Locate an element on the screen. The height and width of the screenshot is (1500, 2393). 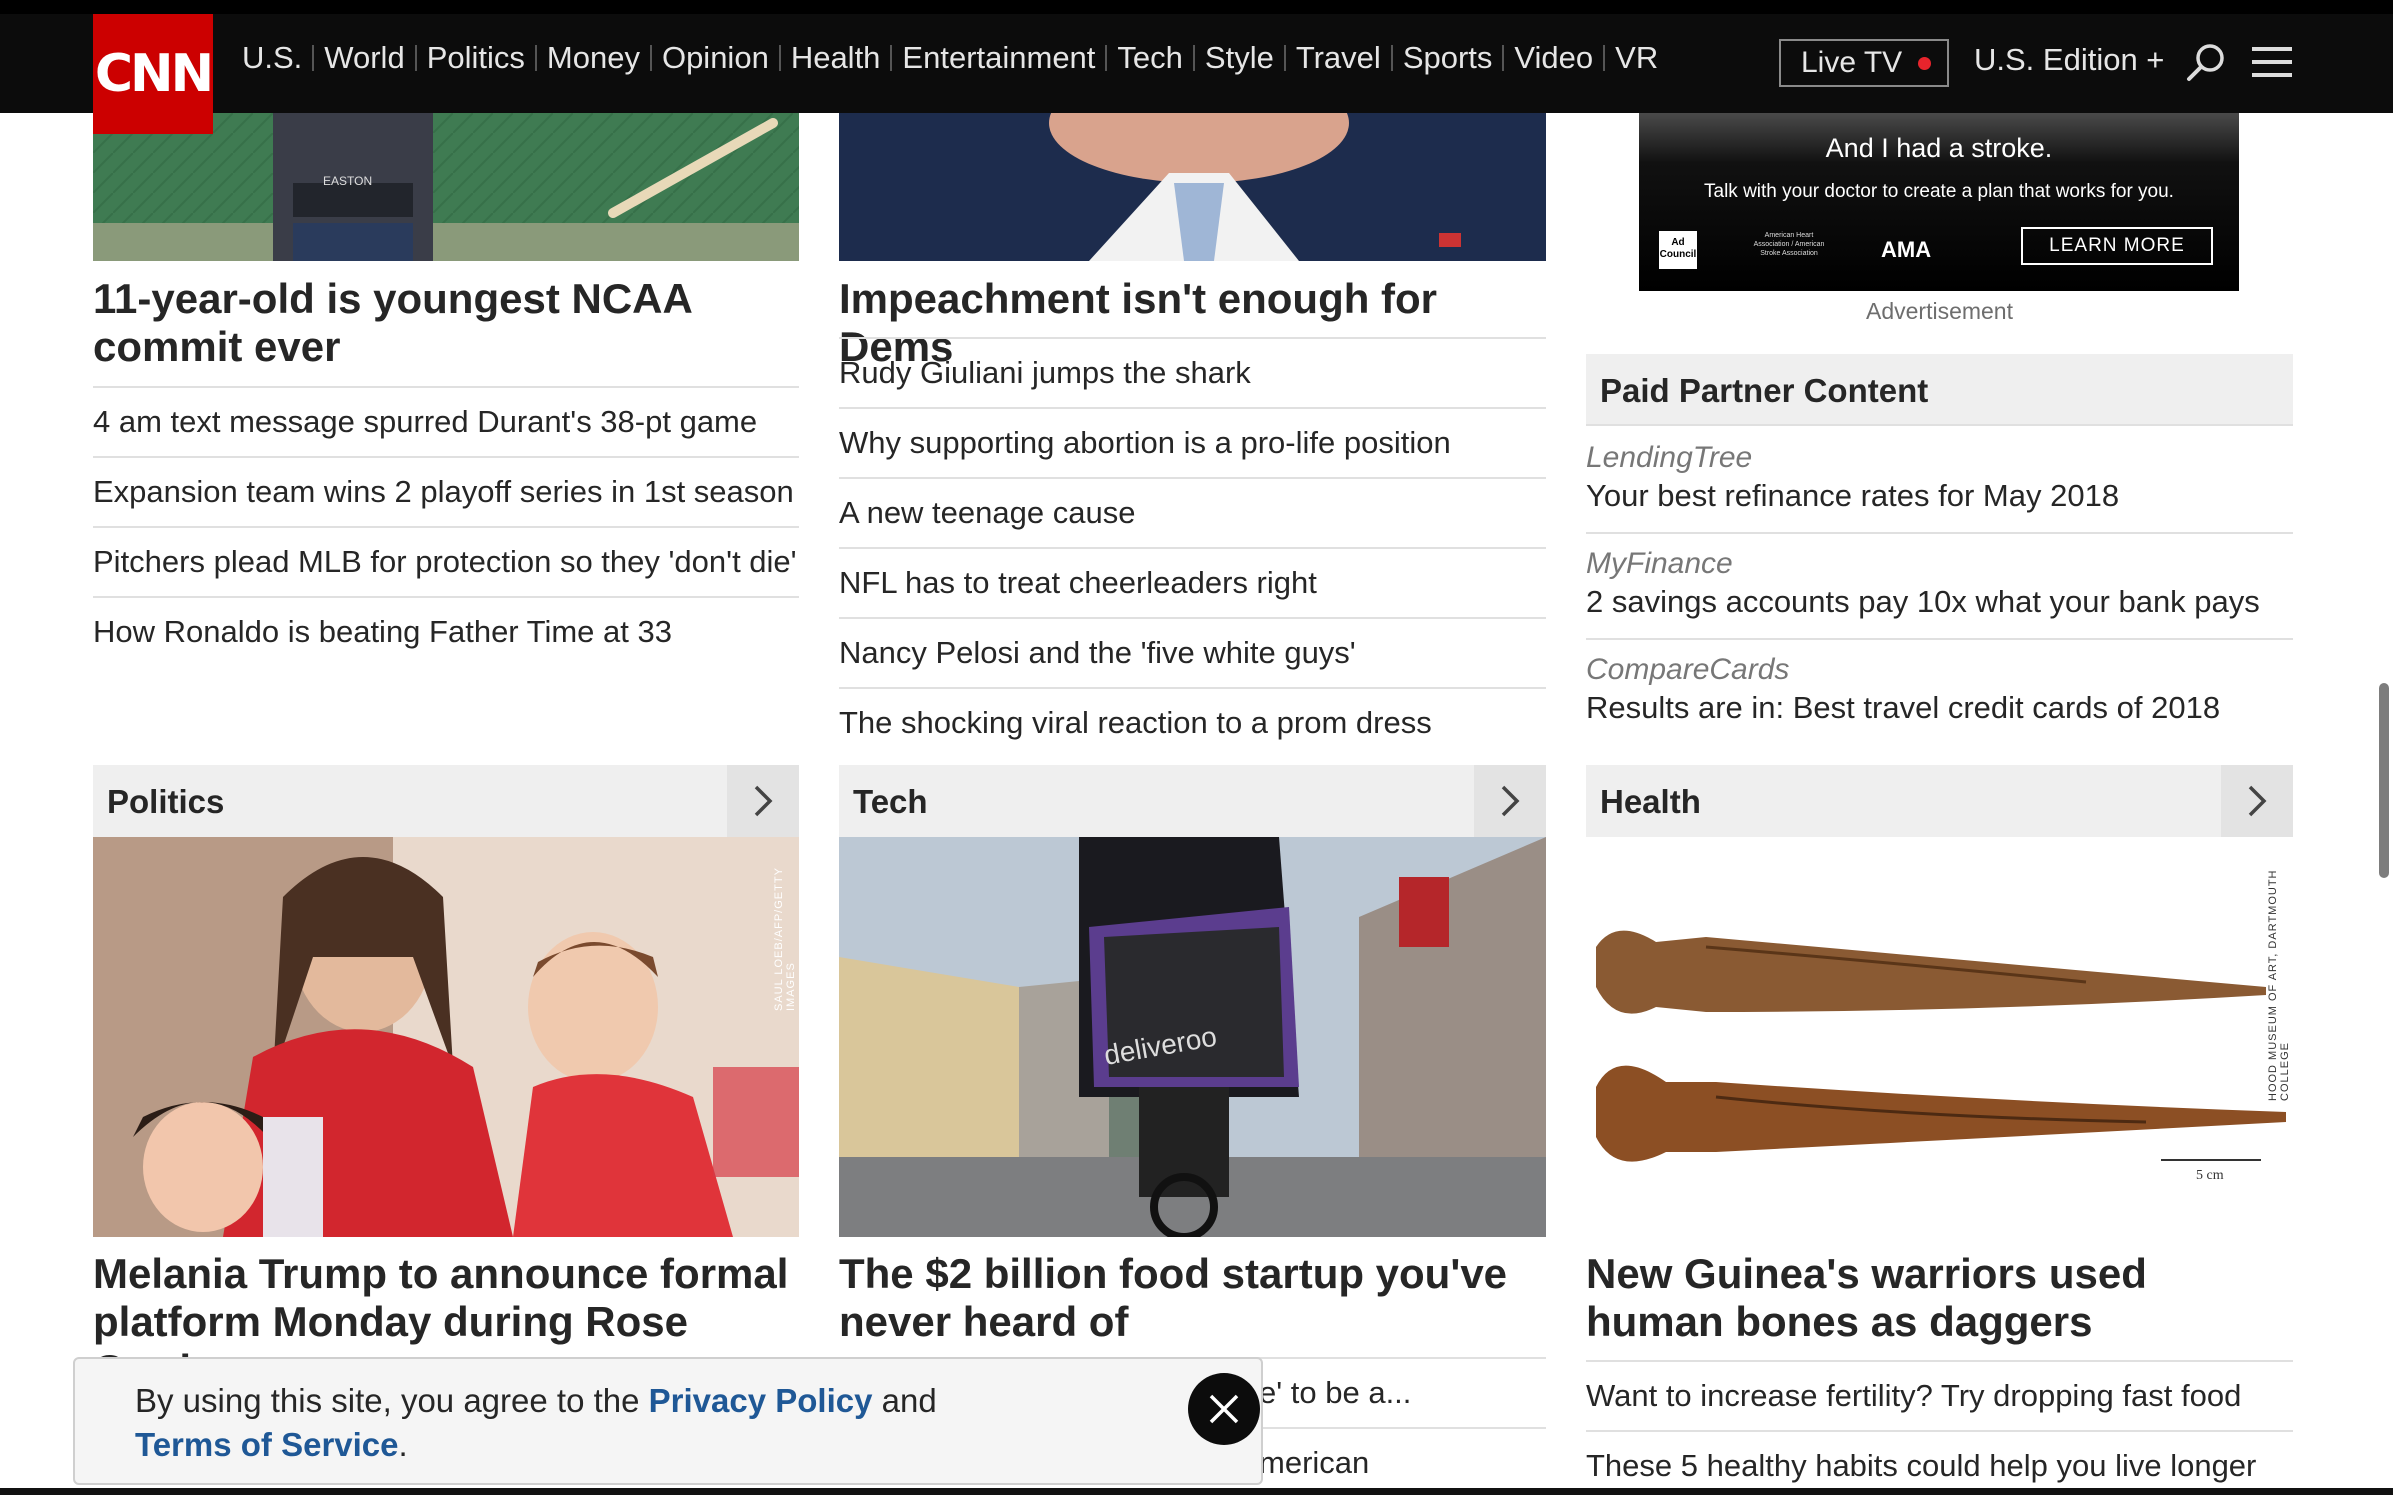
partner-source: MyFinance is located at coordinates (1659, 563).